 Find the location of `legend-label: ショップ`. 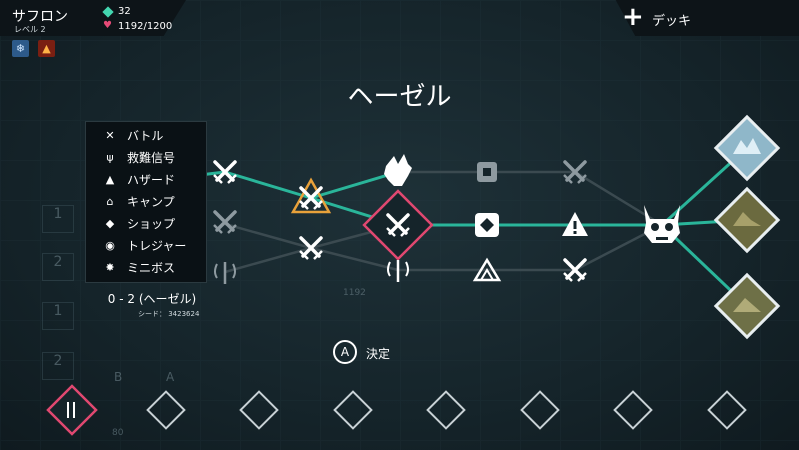

legend-label: ショップ is located at coordinates (151, 223).